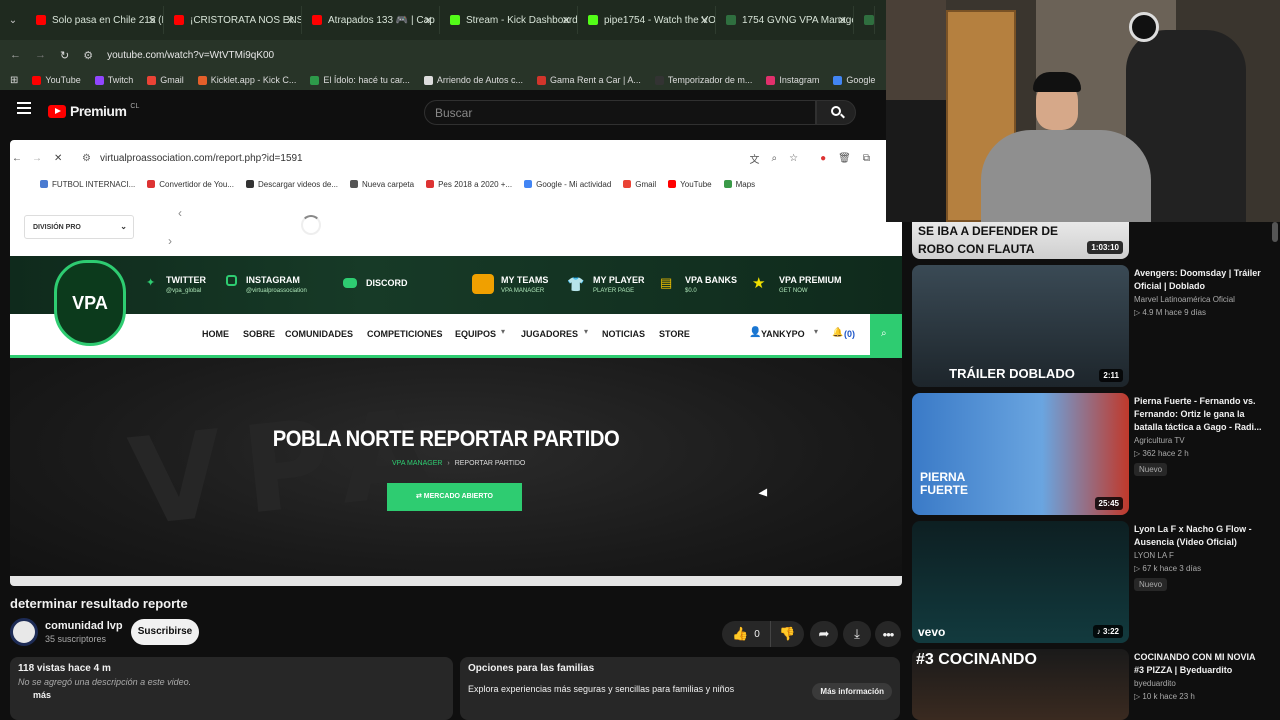  What do you see at coordinates (864, 20) in the screenshot?
I see `browser-tab: D` at bounding box center [864, 20].